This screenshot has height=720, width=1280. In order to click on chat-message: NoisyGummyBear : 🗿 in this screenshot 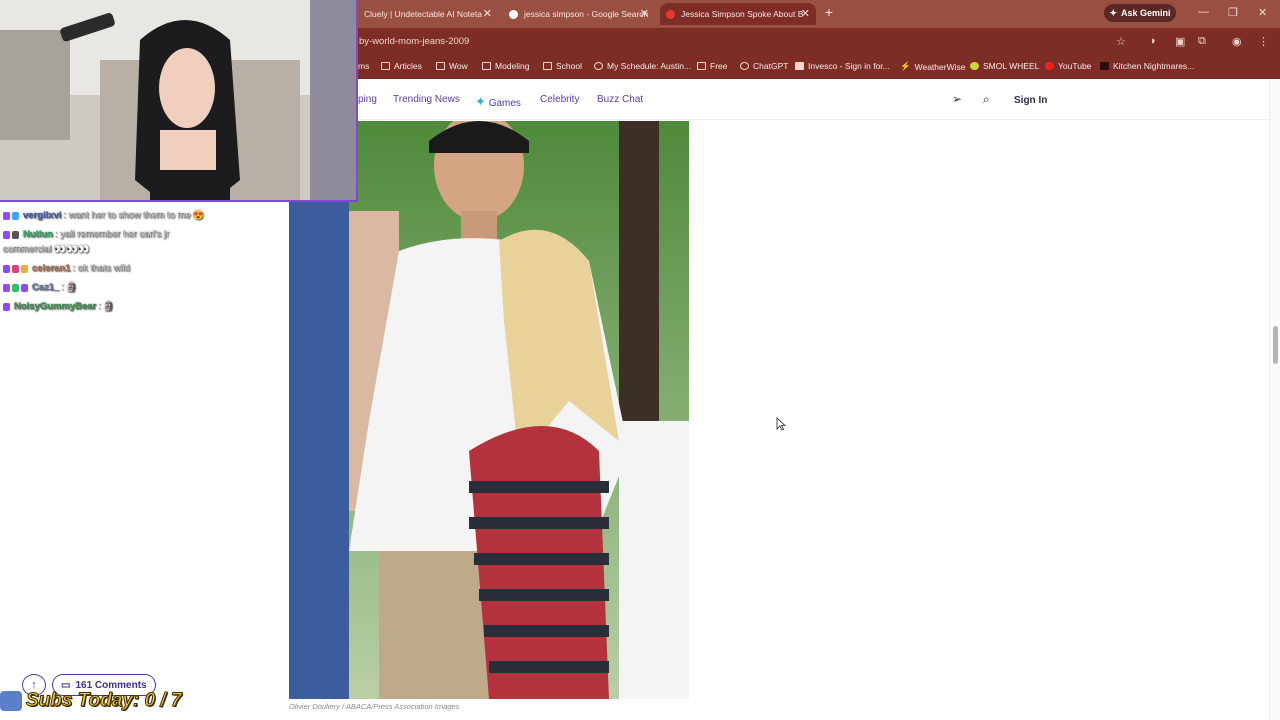, I will do `click(58, 306)`.